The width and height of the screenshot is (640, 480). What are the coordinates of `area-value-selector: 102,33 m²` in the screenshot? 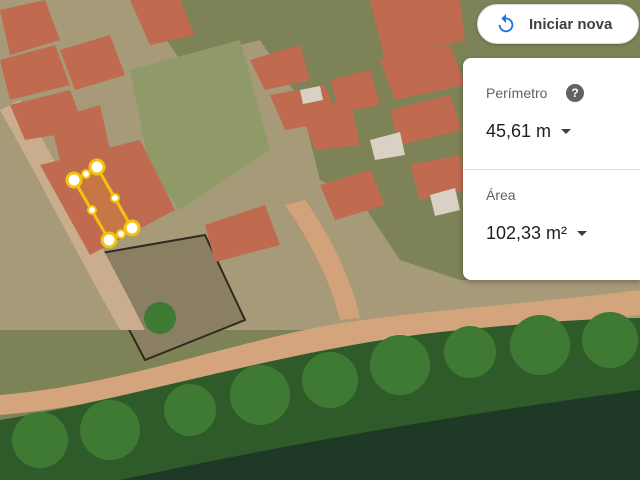 It's located at (537, 233).